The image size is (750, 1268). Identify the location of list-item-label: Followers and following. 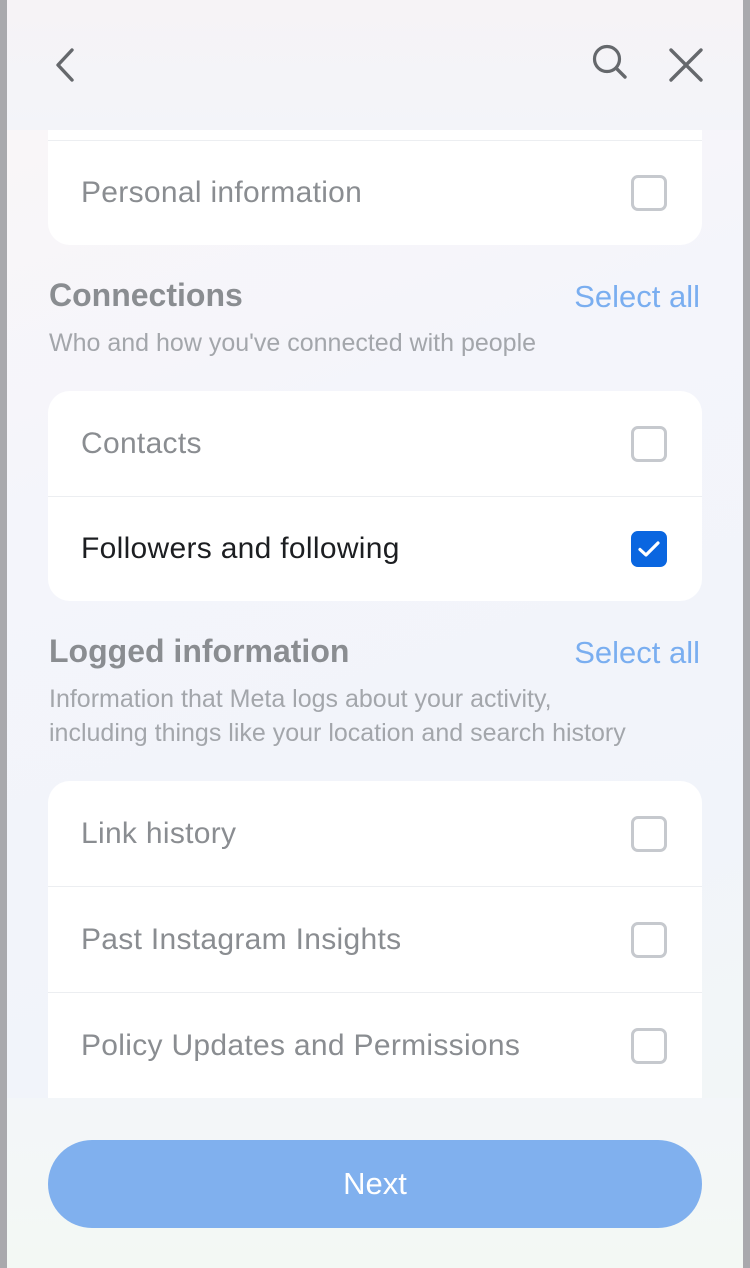
(240, 548).